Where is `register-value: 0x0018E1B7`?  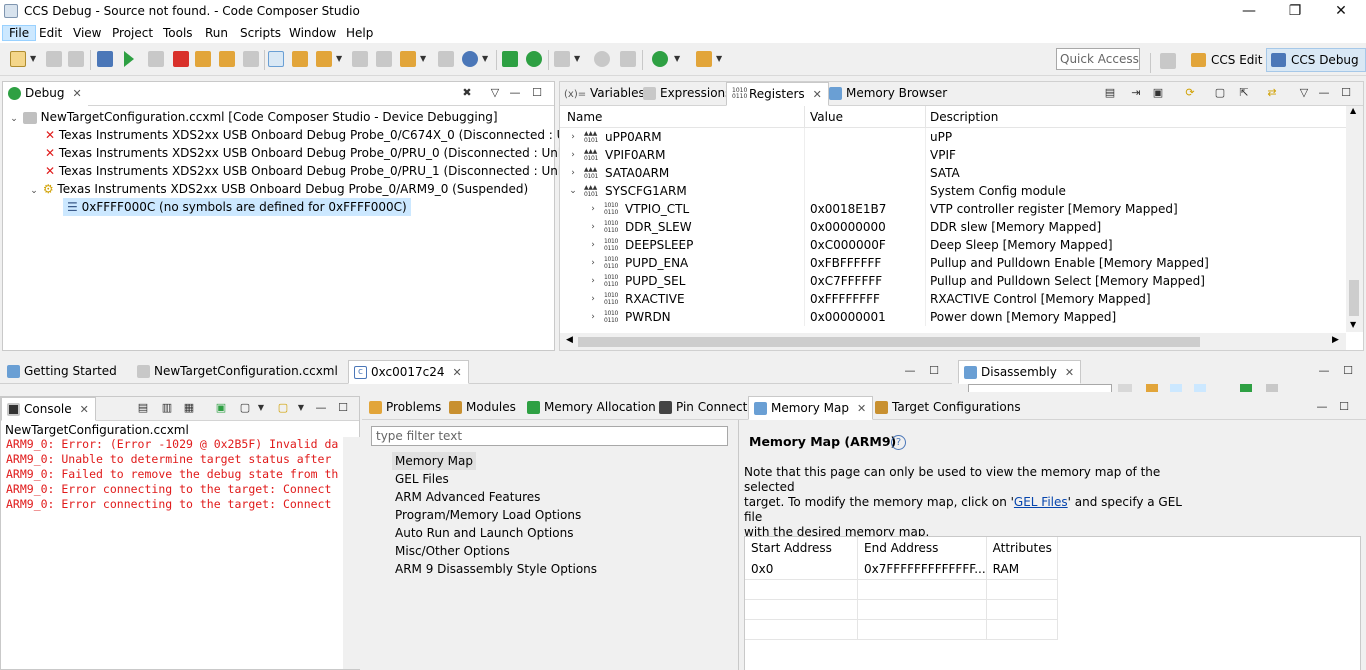 register-value: 0x0018E1B7 is located at coordinates (848, 209).